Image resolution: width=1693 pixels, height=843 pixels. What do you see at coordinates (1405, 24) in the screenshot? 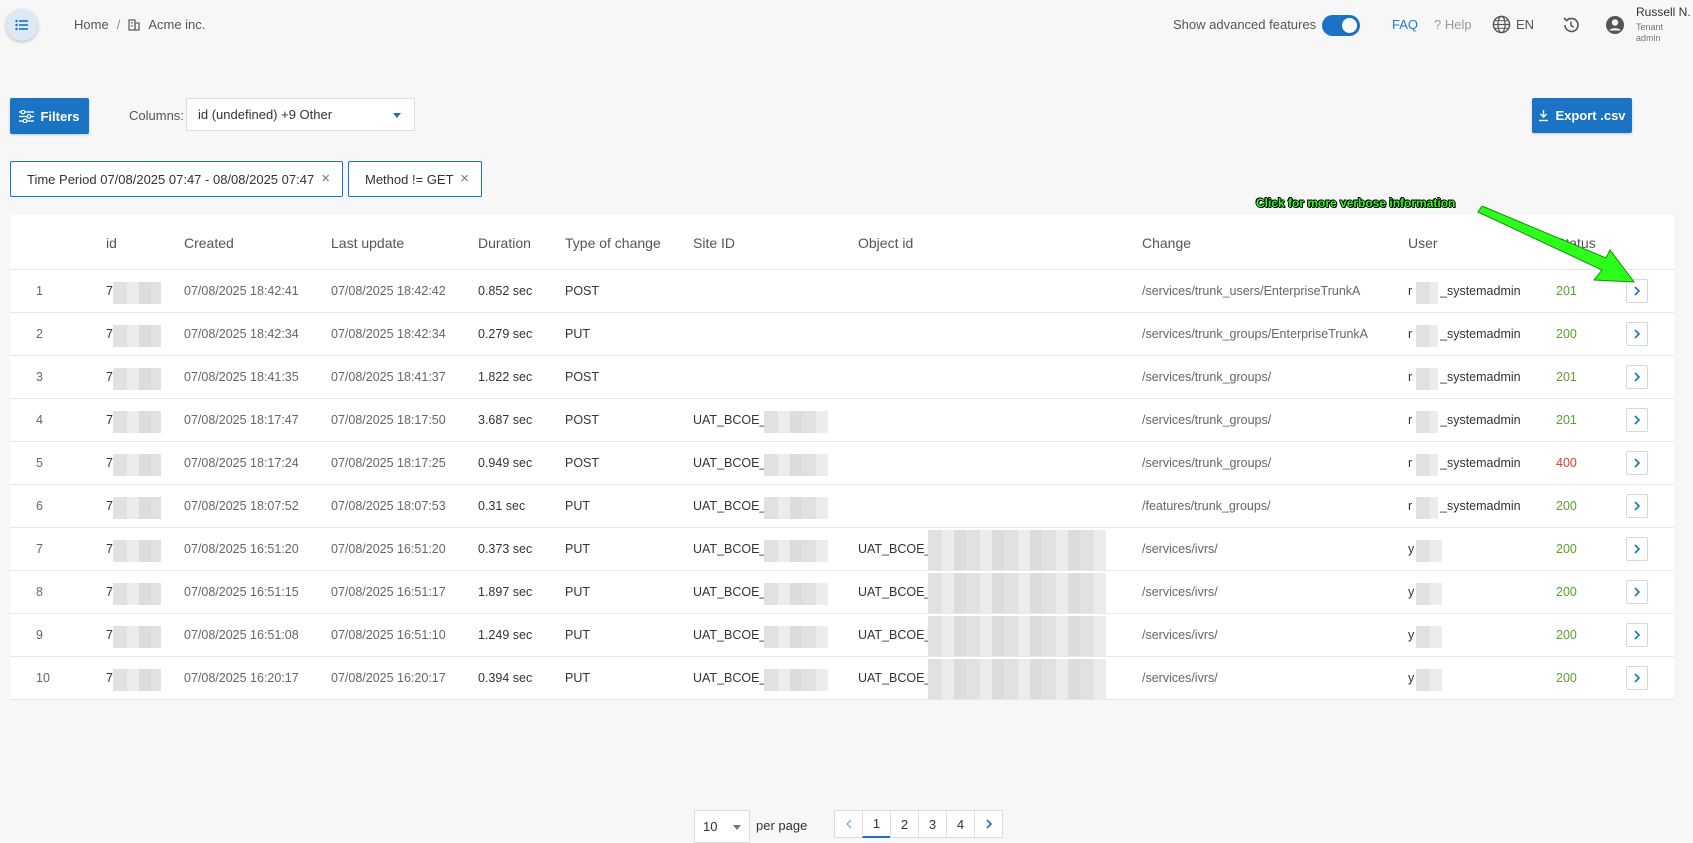
I see `faq-link: FAQ` at bounding box center [1405, 24].